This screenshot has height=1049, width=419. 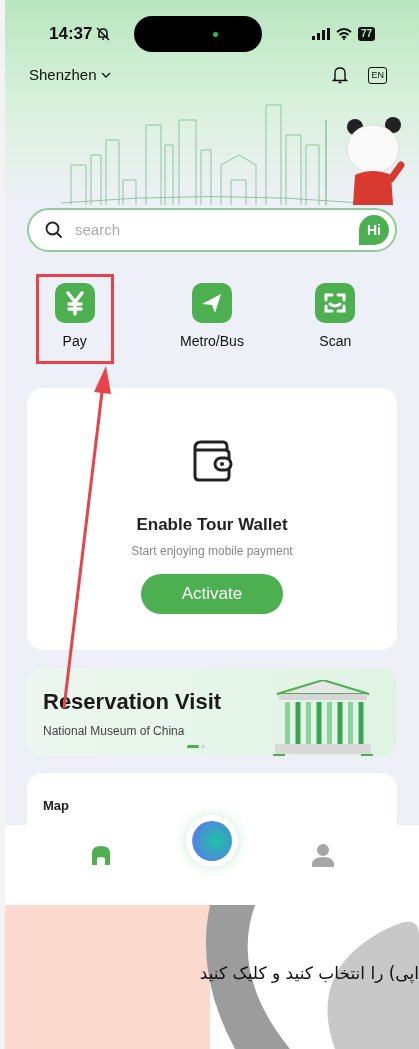 I want to click on wallet-title: Enable Tour Wallet, so click(x=212, y=525).